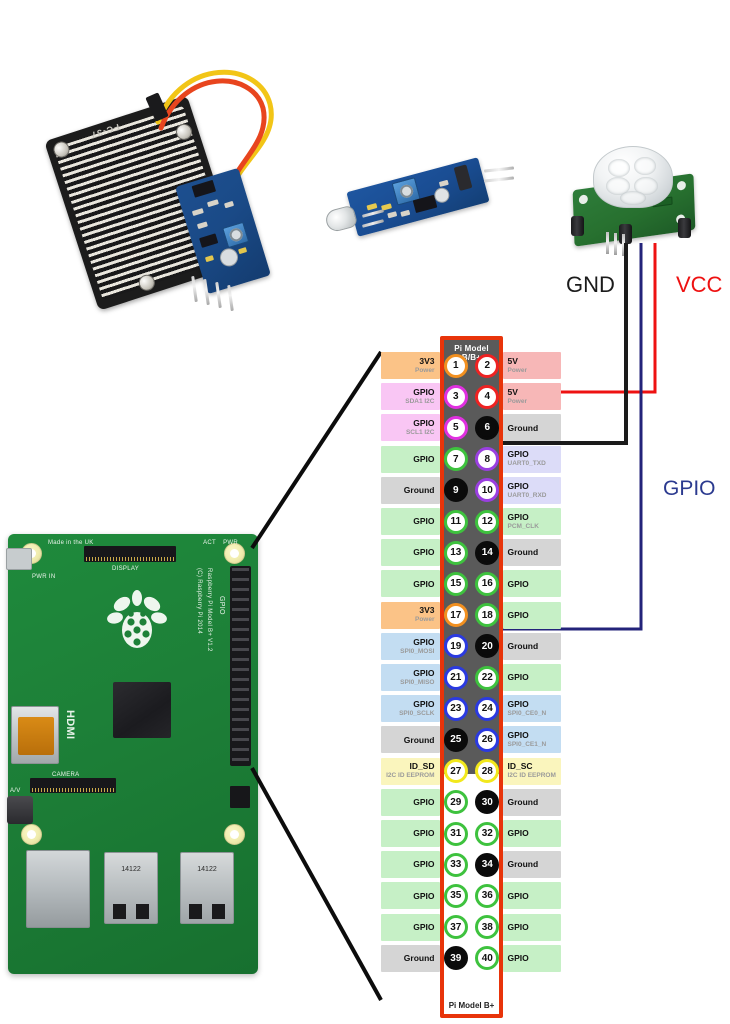 The height and width of the screenshot is (1024, 730). What do you see at coordinates (417, 713) in the screenshot?
I see `pin-label-sub: SPI0_SCLK` at bounding box center [417, 713].